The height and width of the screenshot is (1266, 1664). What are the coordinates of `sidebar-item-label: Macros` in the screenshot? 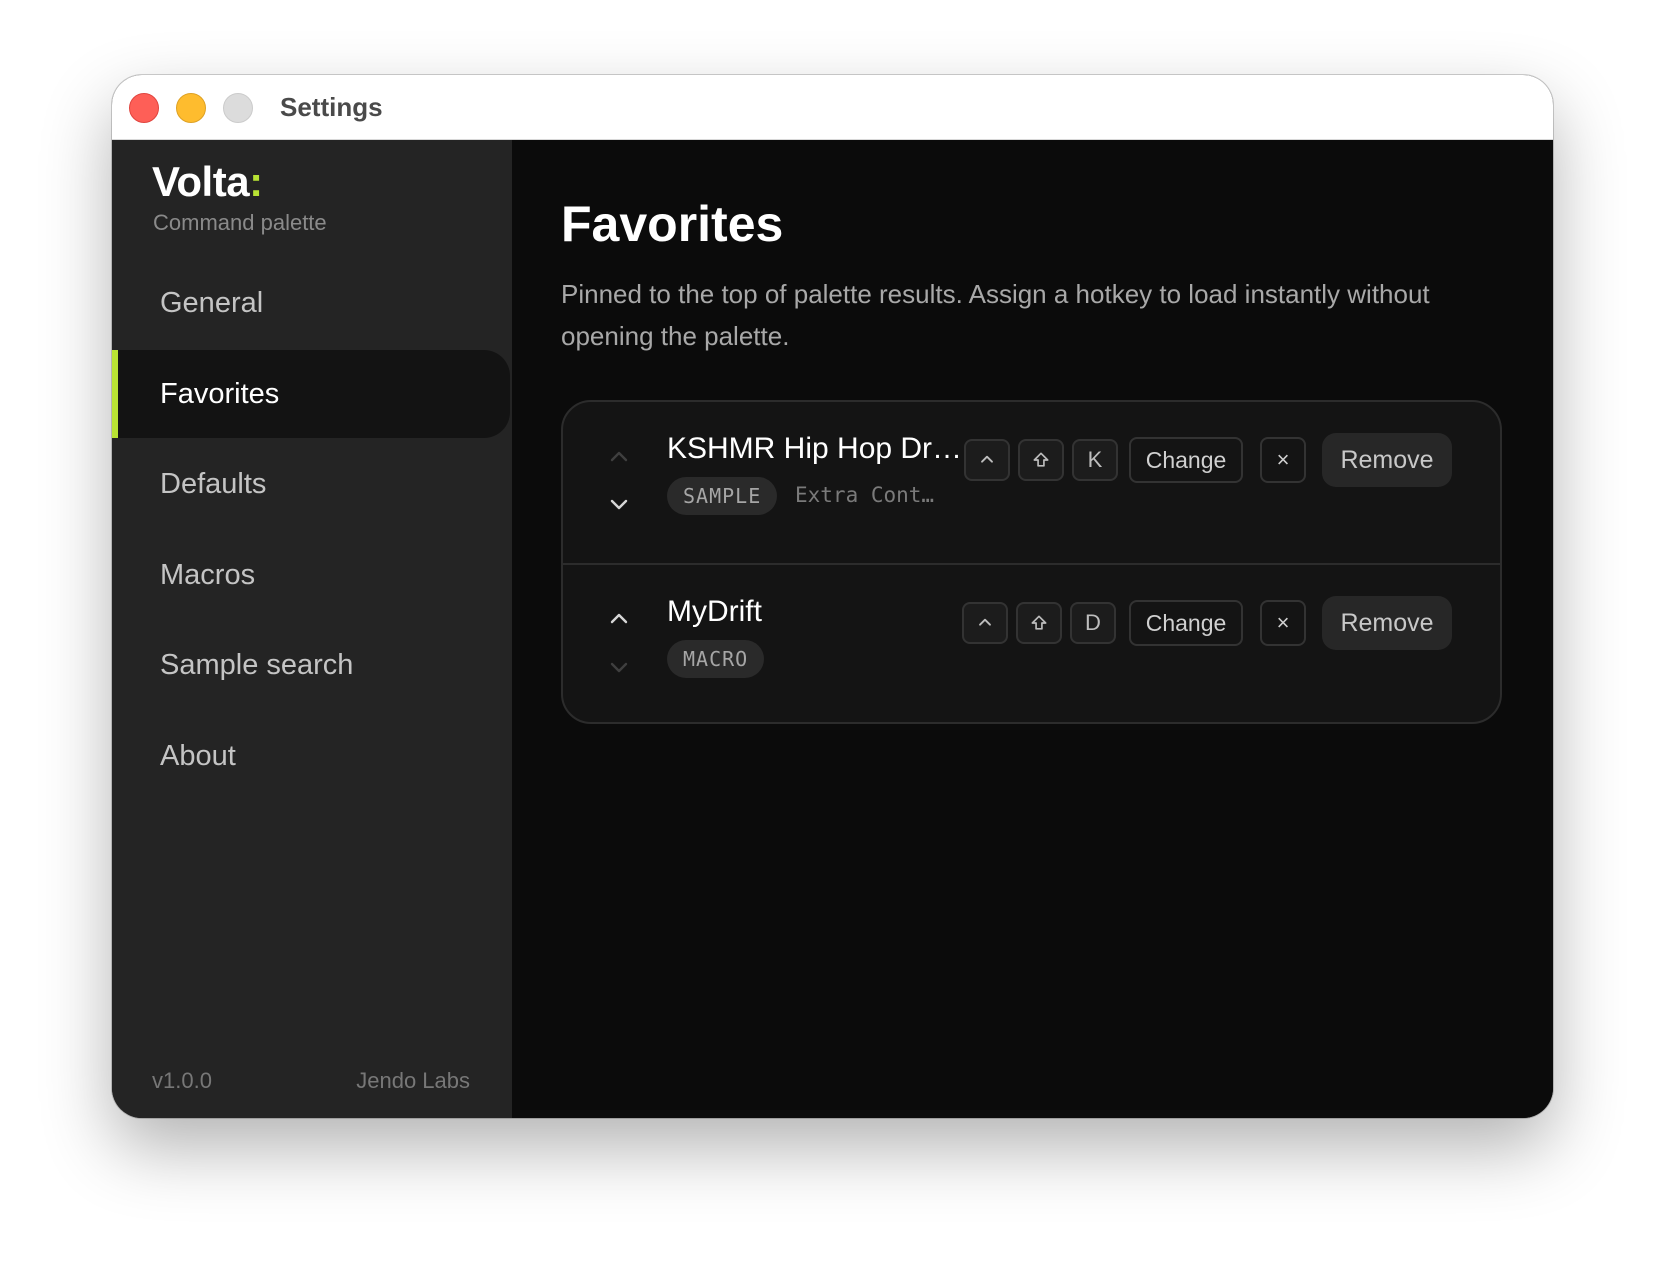 It's located at (208, 574).